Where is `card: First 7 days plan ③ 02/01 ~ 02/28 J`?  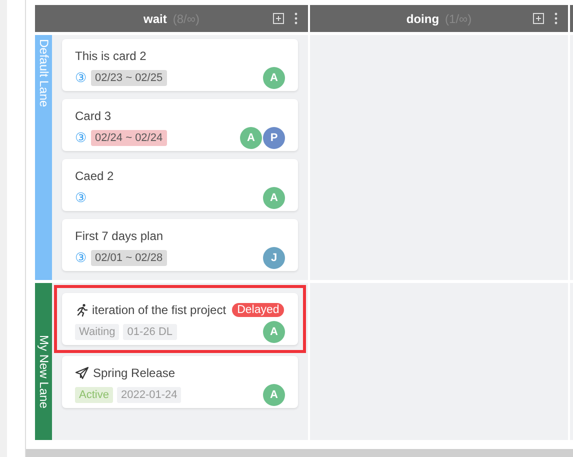 card: First 7 days plan ③ 02/01 ~ 02/28 J is located at coordinates (180, 245).